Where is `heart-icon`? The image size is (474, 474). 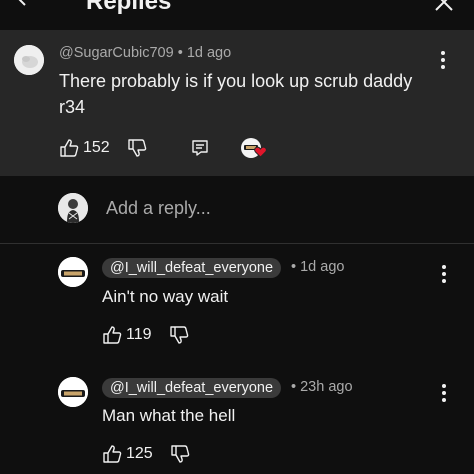 heart-icon is located at coordinates (260, 152).